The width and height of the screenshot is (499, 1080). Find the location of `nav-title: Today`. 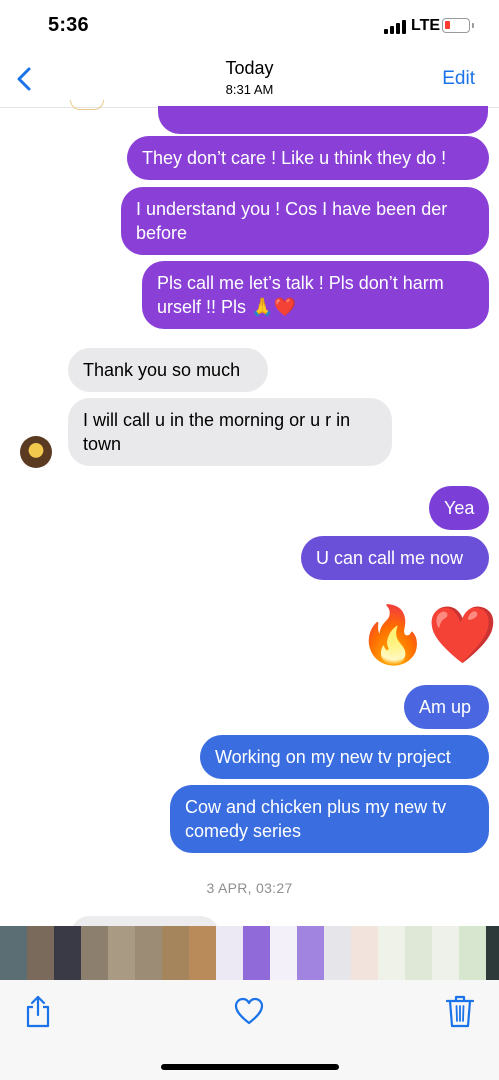

nav-title: Today is located at coordinates (249, 68).